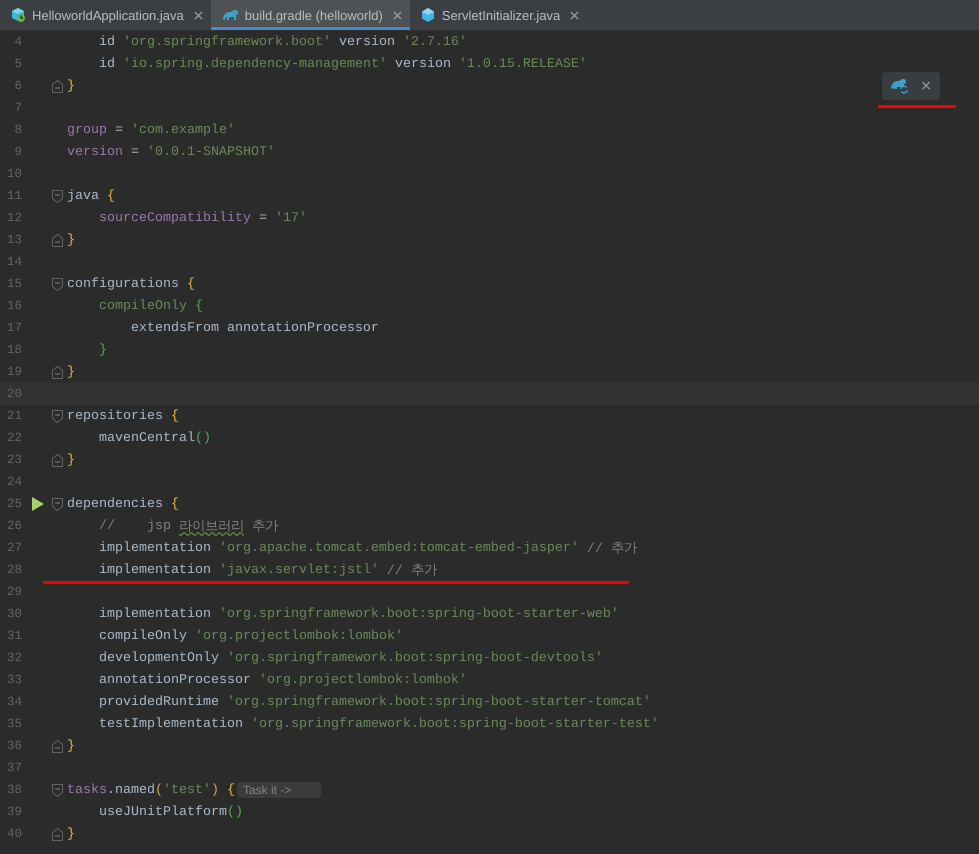  What do you see at coordinates (150, 306) in the screenshot?
I see `code-line: compileOnly {` at bounding box center [150, 306].